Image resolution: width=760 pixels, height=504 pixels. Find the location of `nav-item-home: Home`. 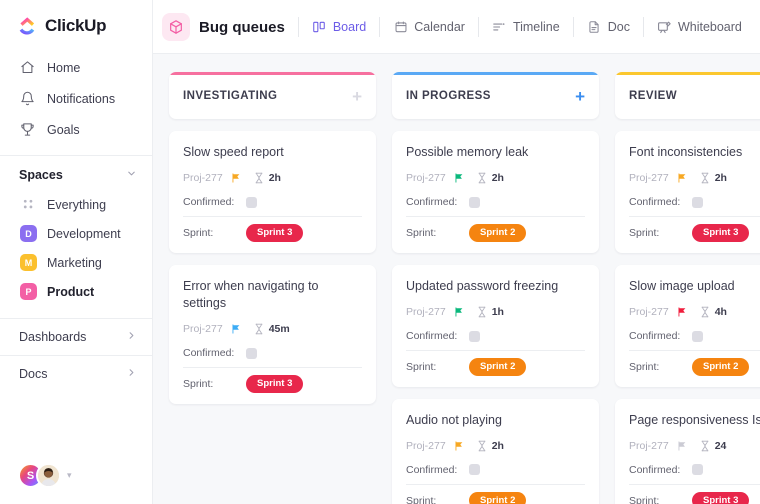

nav-item-home: Home is located at coordinates (76, 67).